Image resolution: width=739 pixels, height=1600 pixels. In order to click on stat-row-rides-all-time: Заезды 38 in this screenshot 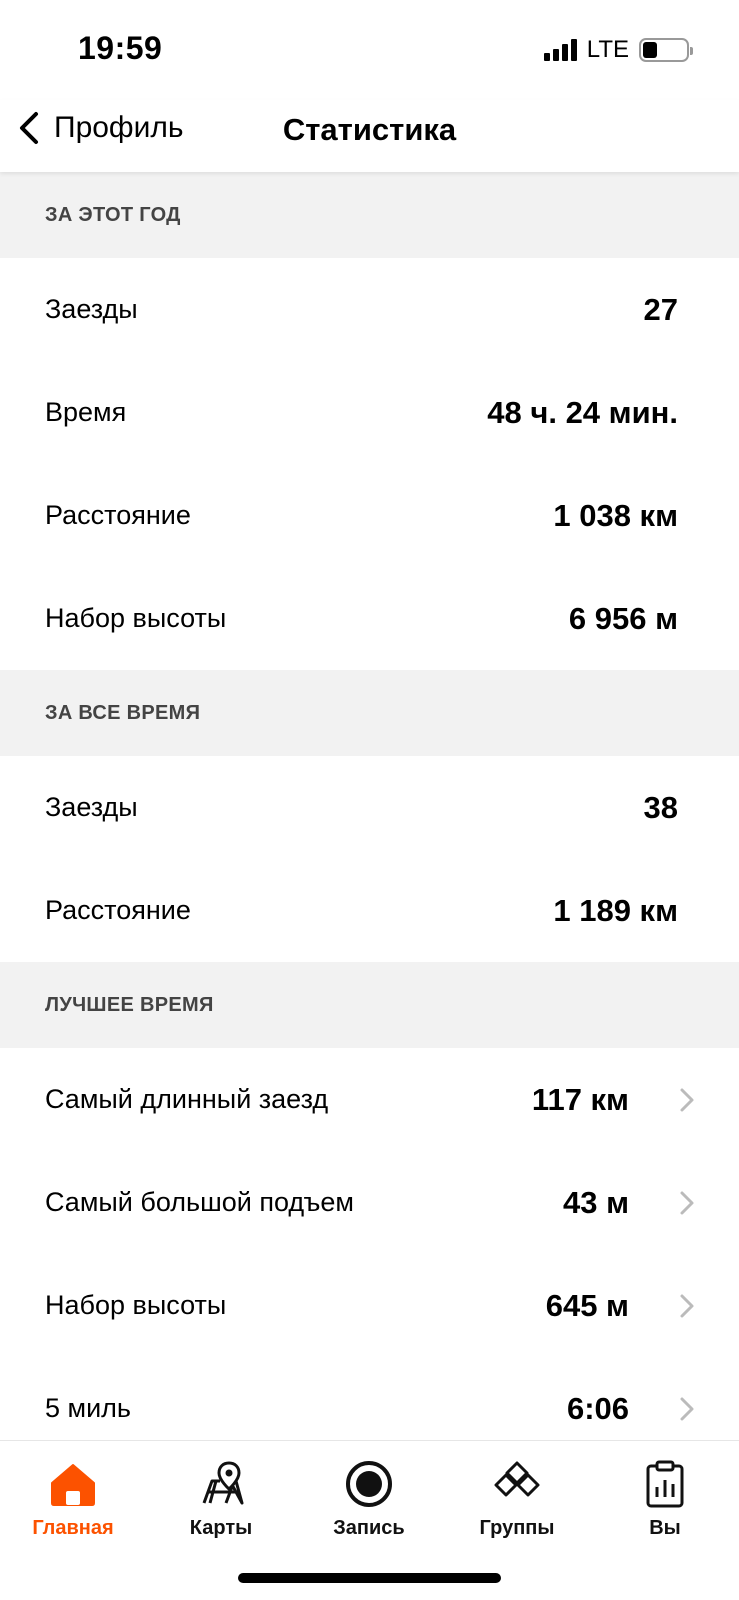, I will do `click(369, 807)`.